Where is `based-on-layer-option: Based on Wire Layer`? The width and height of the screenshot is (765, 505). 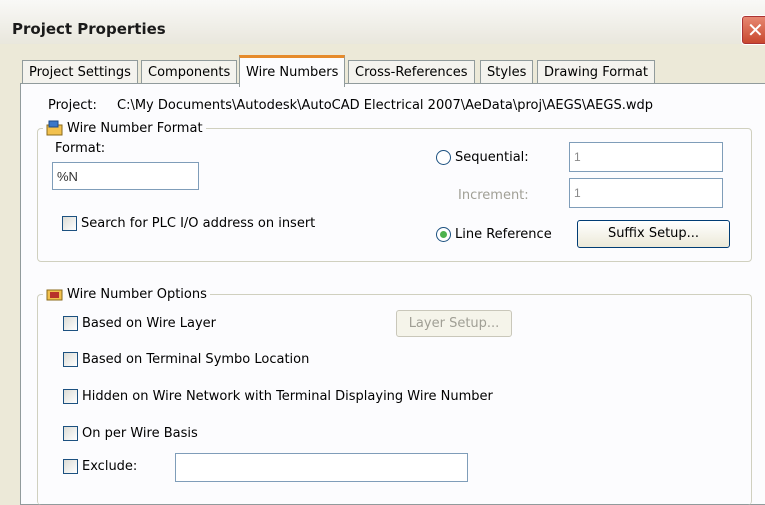
based-on-layer-option: Based on Wire Layer is located at coordinates (139, 323).